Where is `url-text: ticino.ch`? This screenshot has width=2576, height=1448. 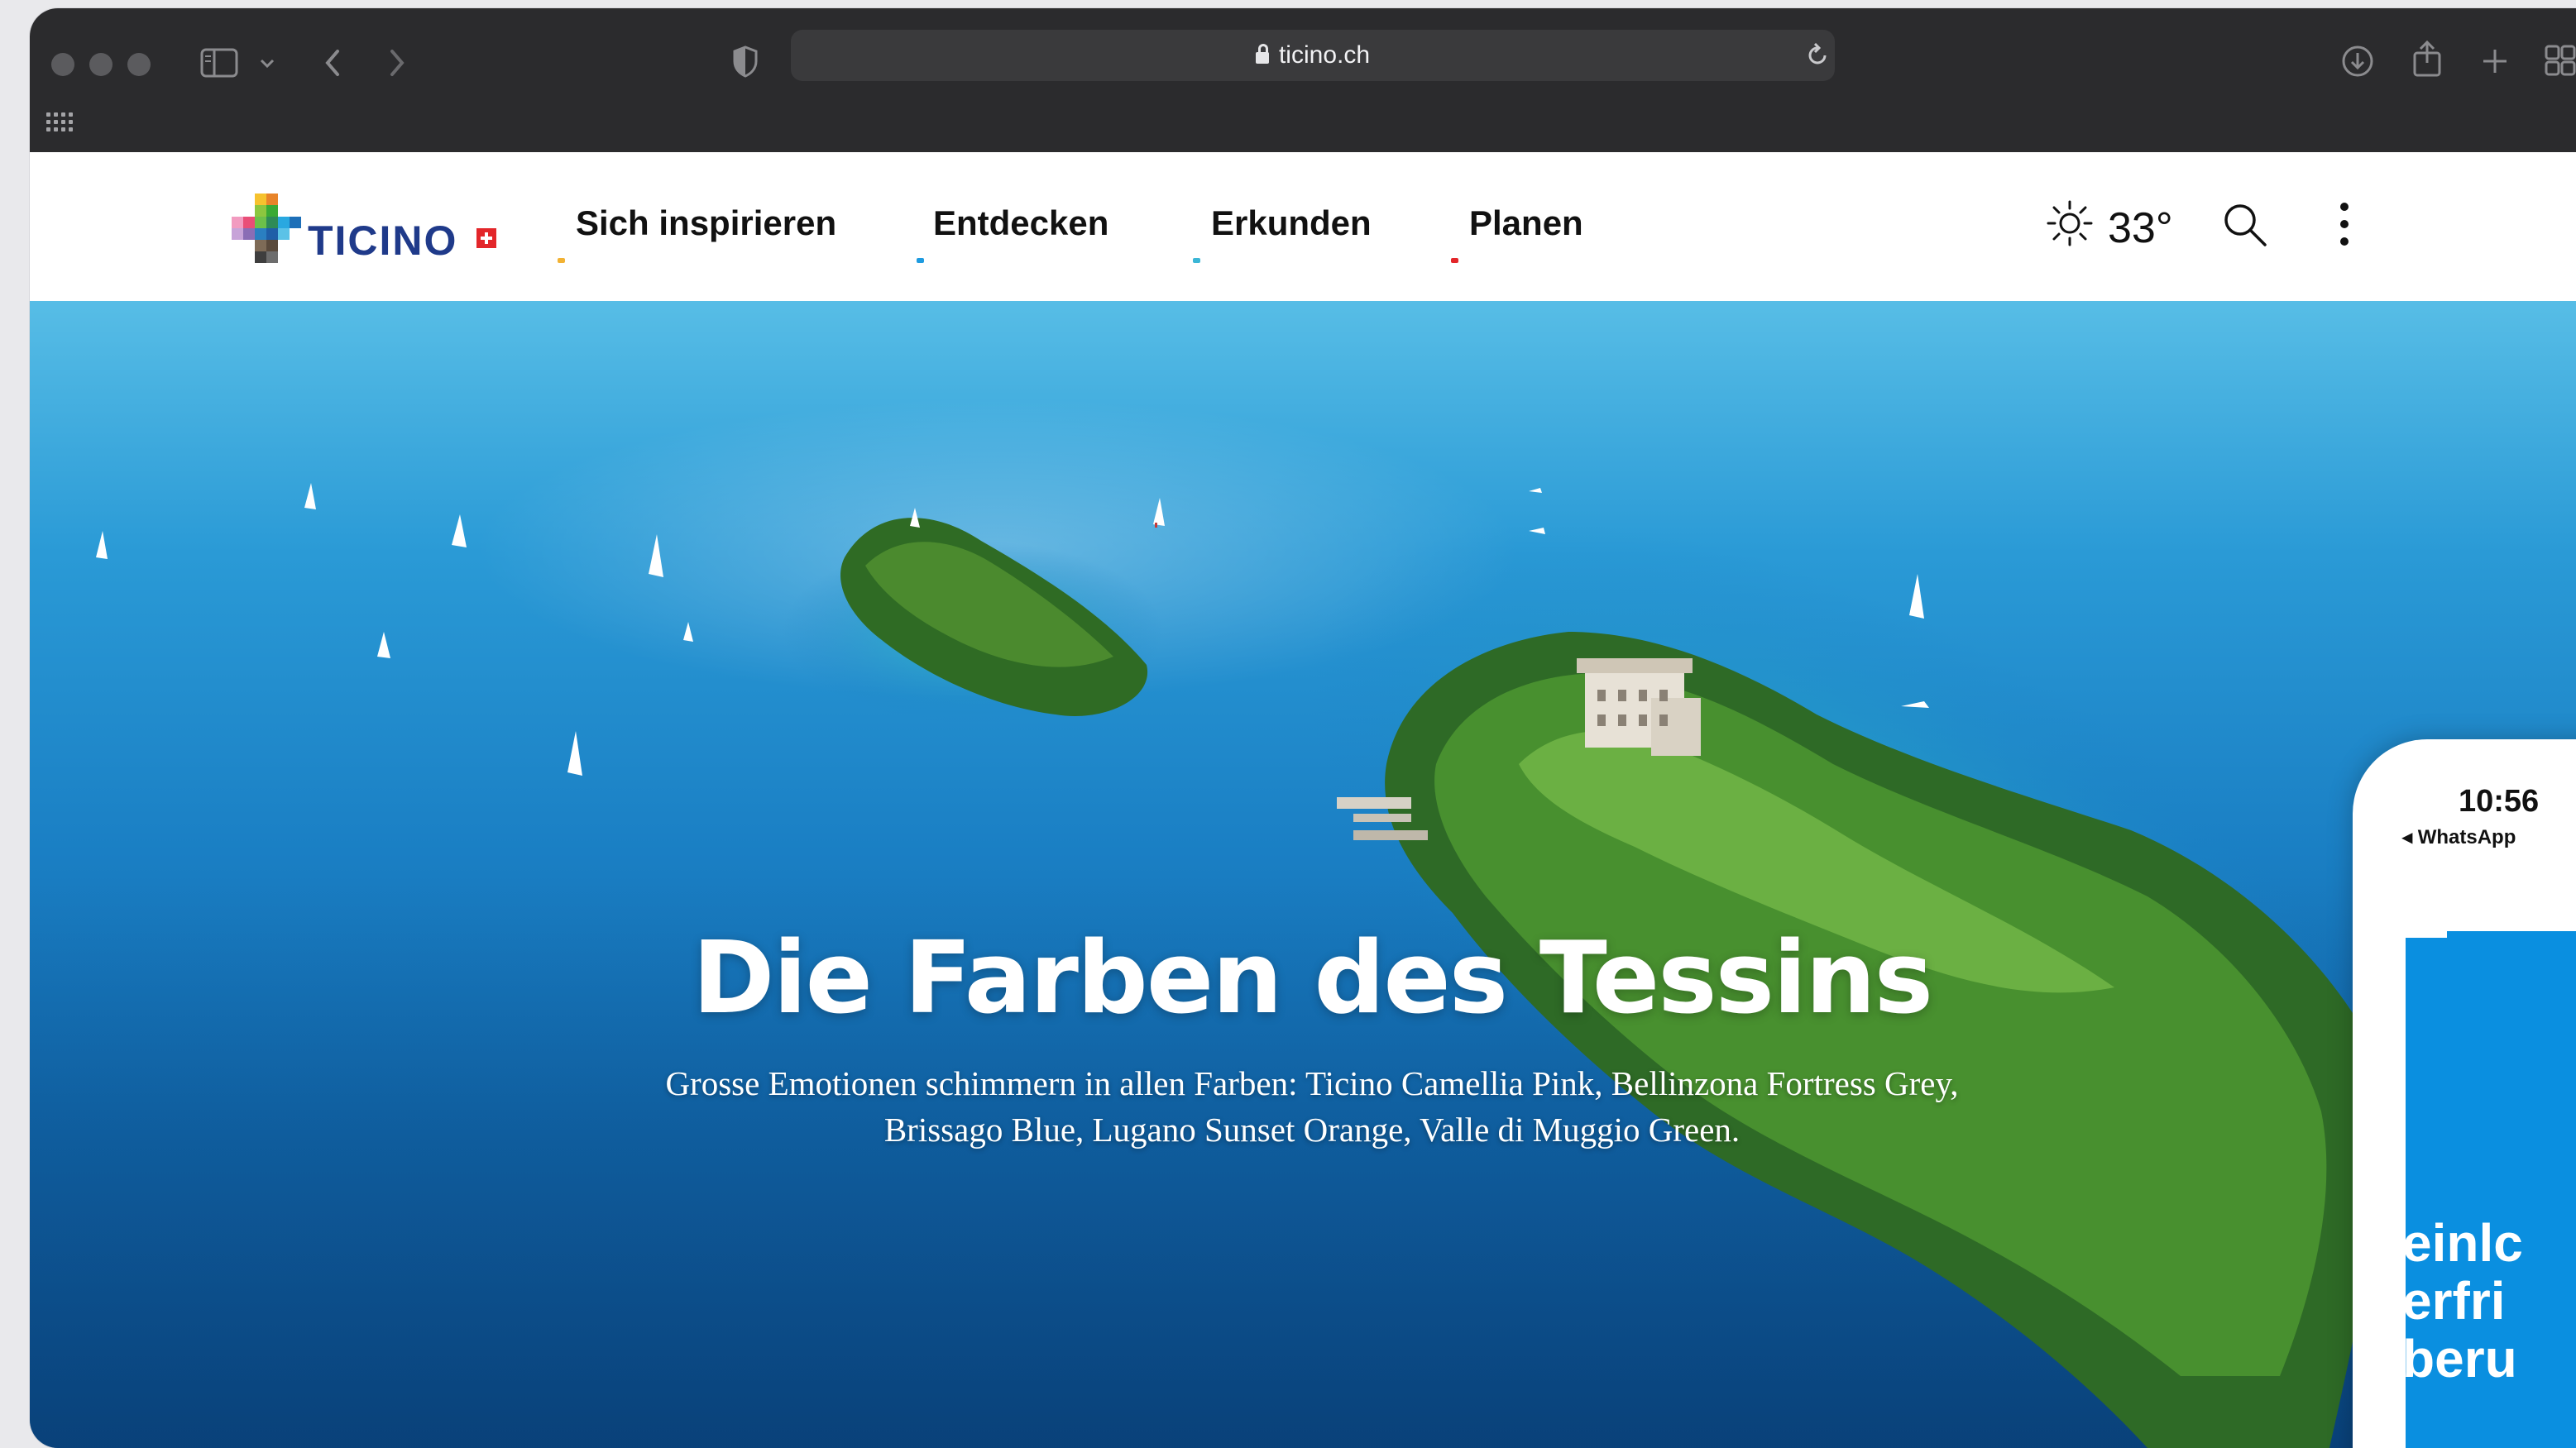
url-text: ticino.ch is located at coordinates (1313, 55).